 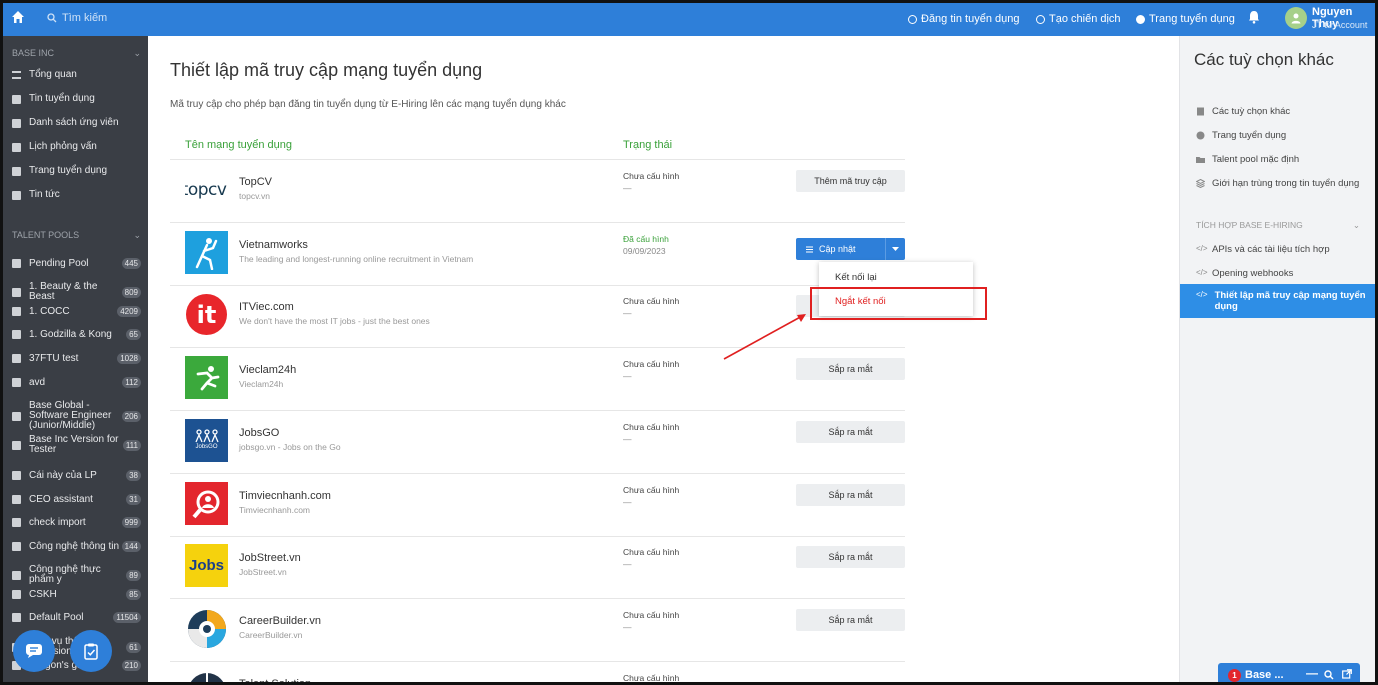 I want to click on globe-icon, so click(x=1200, y=135).